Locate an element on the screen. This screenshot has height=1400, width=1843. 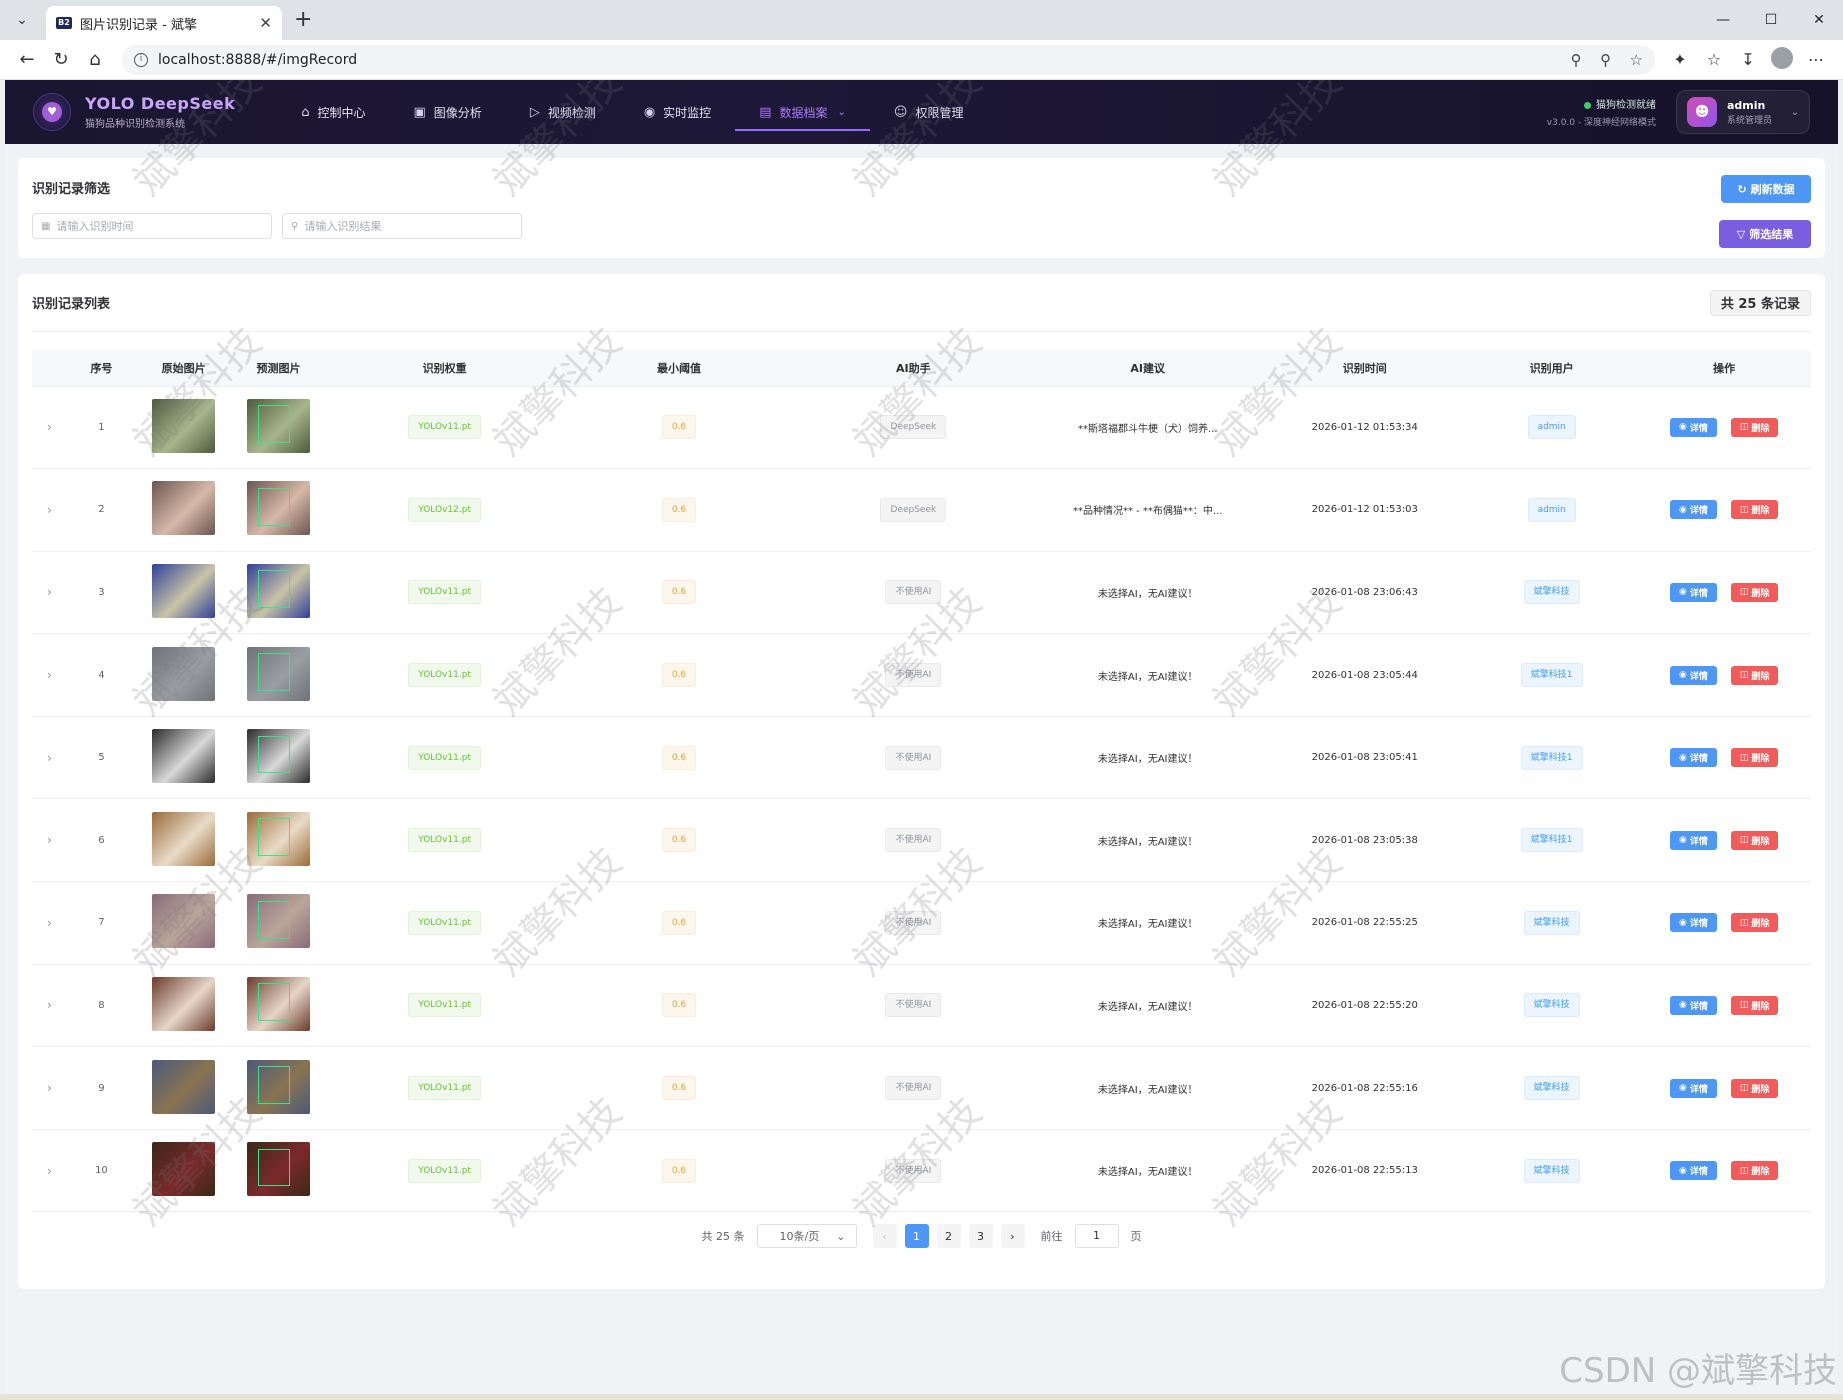
heart-logo-icon: ♥ is located at coordinates (52, 112).